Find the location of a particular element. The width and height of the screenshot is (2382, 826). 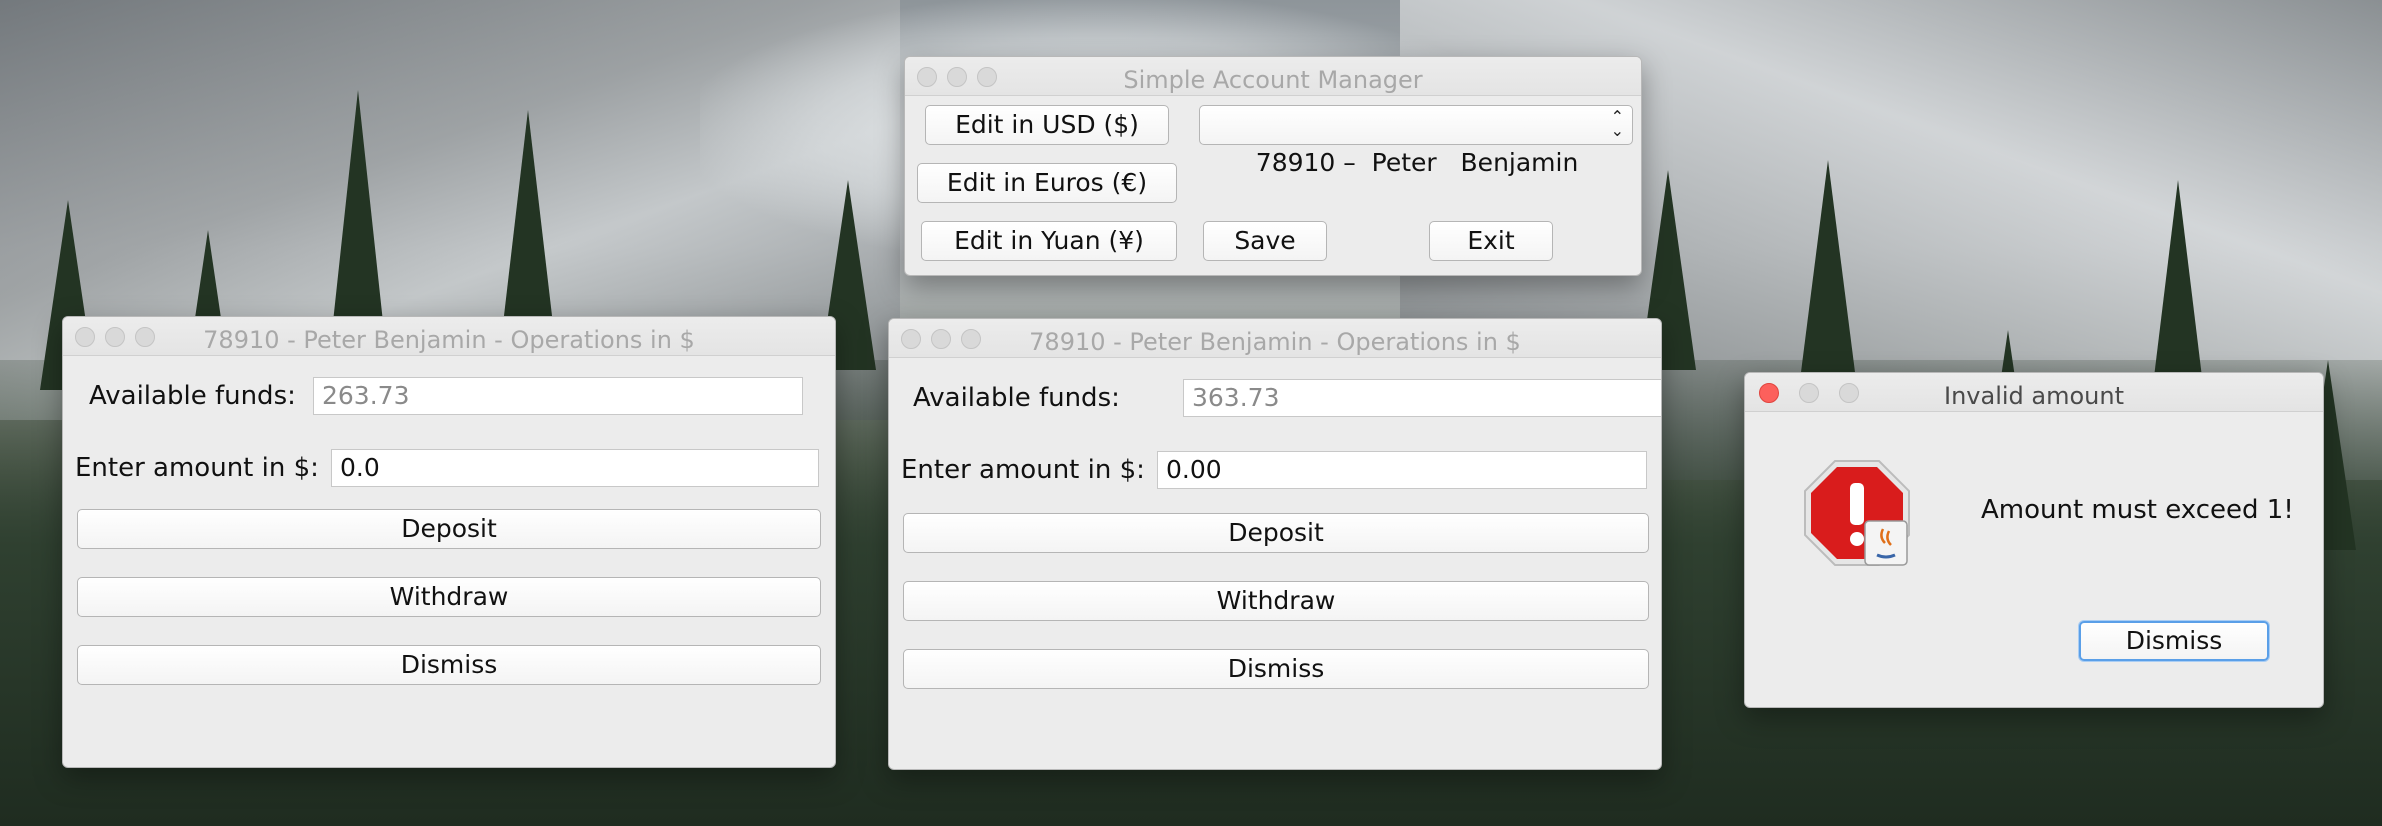

window-title: Invalid amount is located at coordinates (2034, 396).